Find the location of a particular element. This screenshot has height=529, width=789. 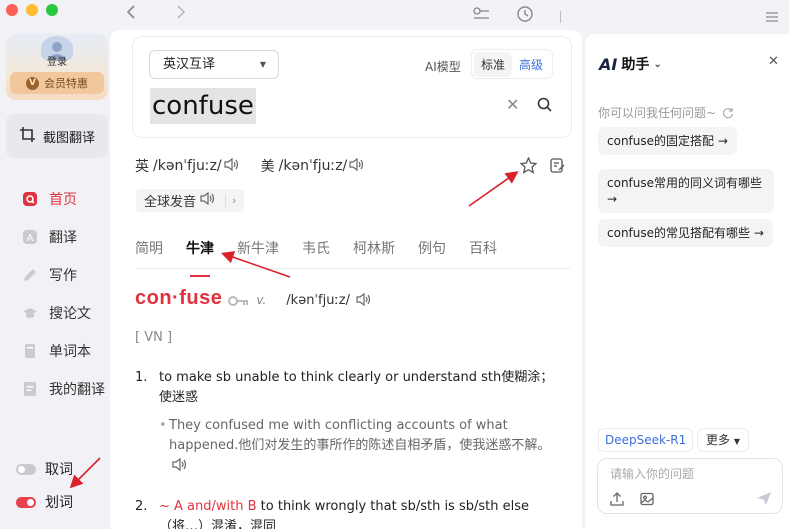

tab-webster: 韦氏 is located at coordinates (316, 253).